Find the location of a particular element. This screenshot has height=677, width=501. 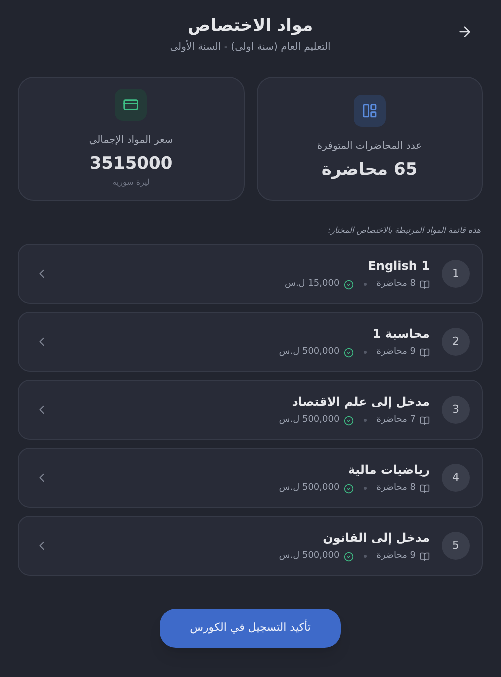

subject-name: مدخل إلى القانون is located at coordinates (376, 538).